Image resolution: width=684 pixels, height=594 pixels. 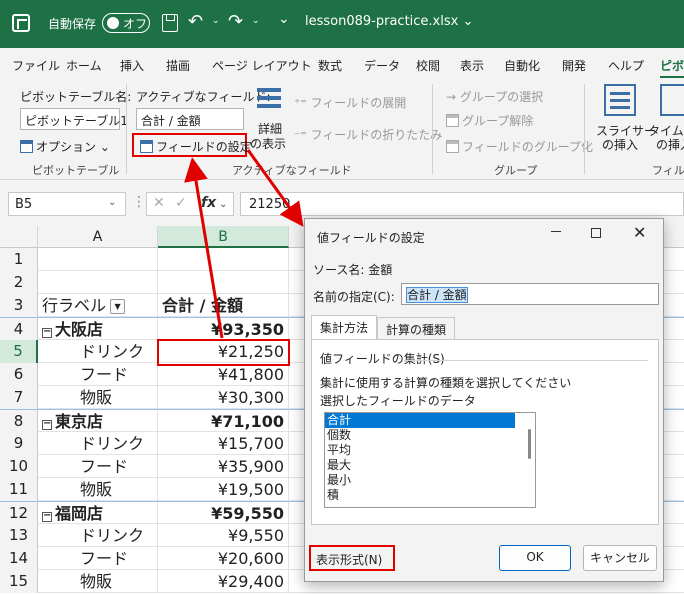 I want to click on collapse-field-button: ⁻⁼ フィールドの折りたたみ, so click(x=368, y=134).